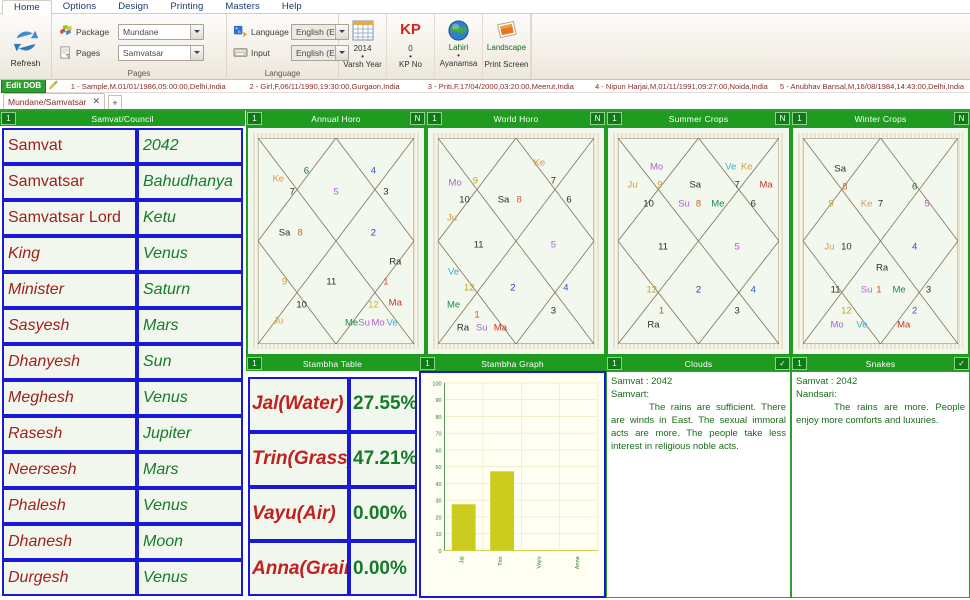 Image resolution: width=970 pixels, height=600 pixels. Describe the element at coordinates (79, 6) in the screenshot. I see `menu-item-options: Options` at that location.